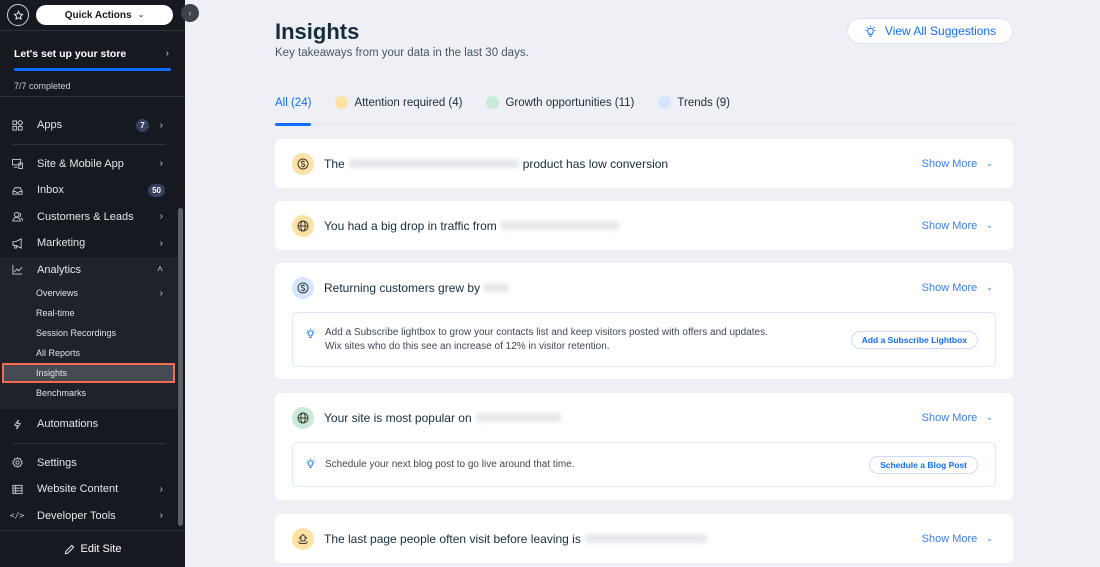 The image size is (1100, 567). Describe the element at coordinates (342, 102) in the screenshot. I see `attention-dot-icon` at that location.